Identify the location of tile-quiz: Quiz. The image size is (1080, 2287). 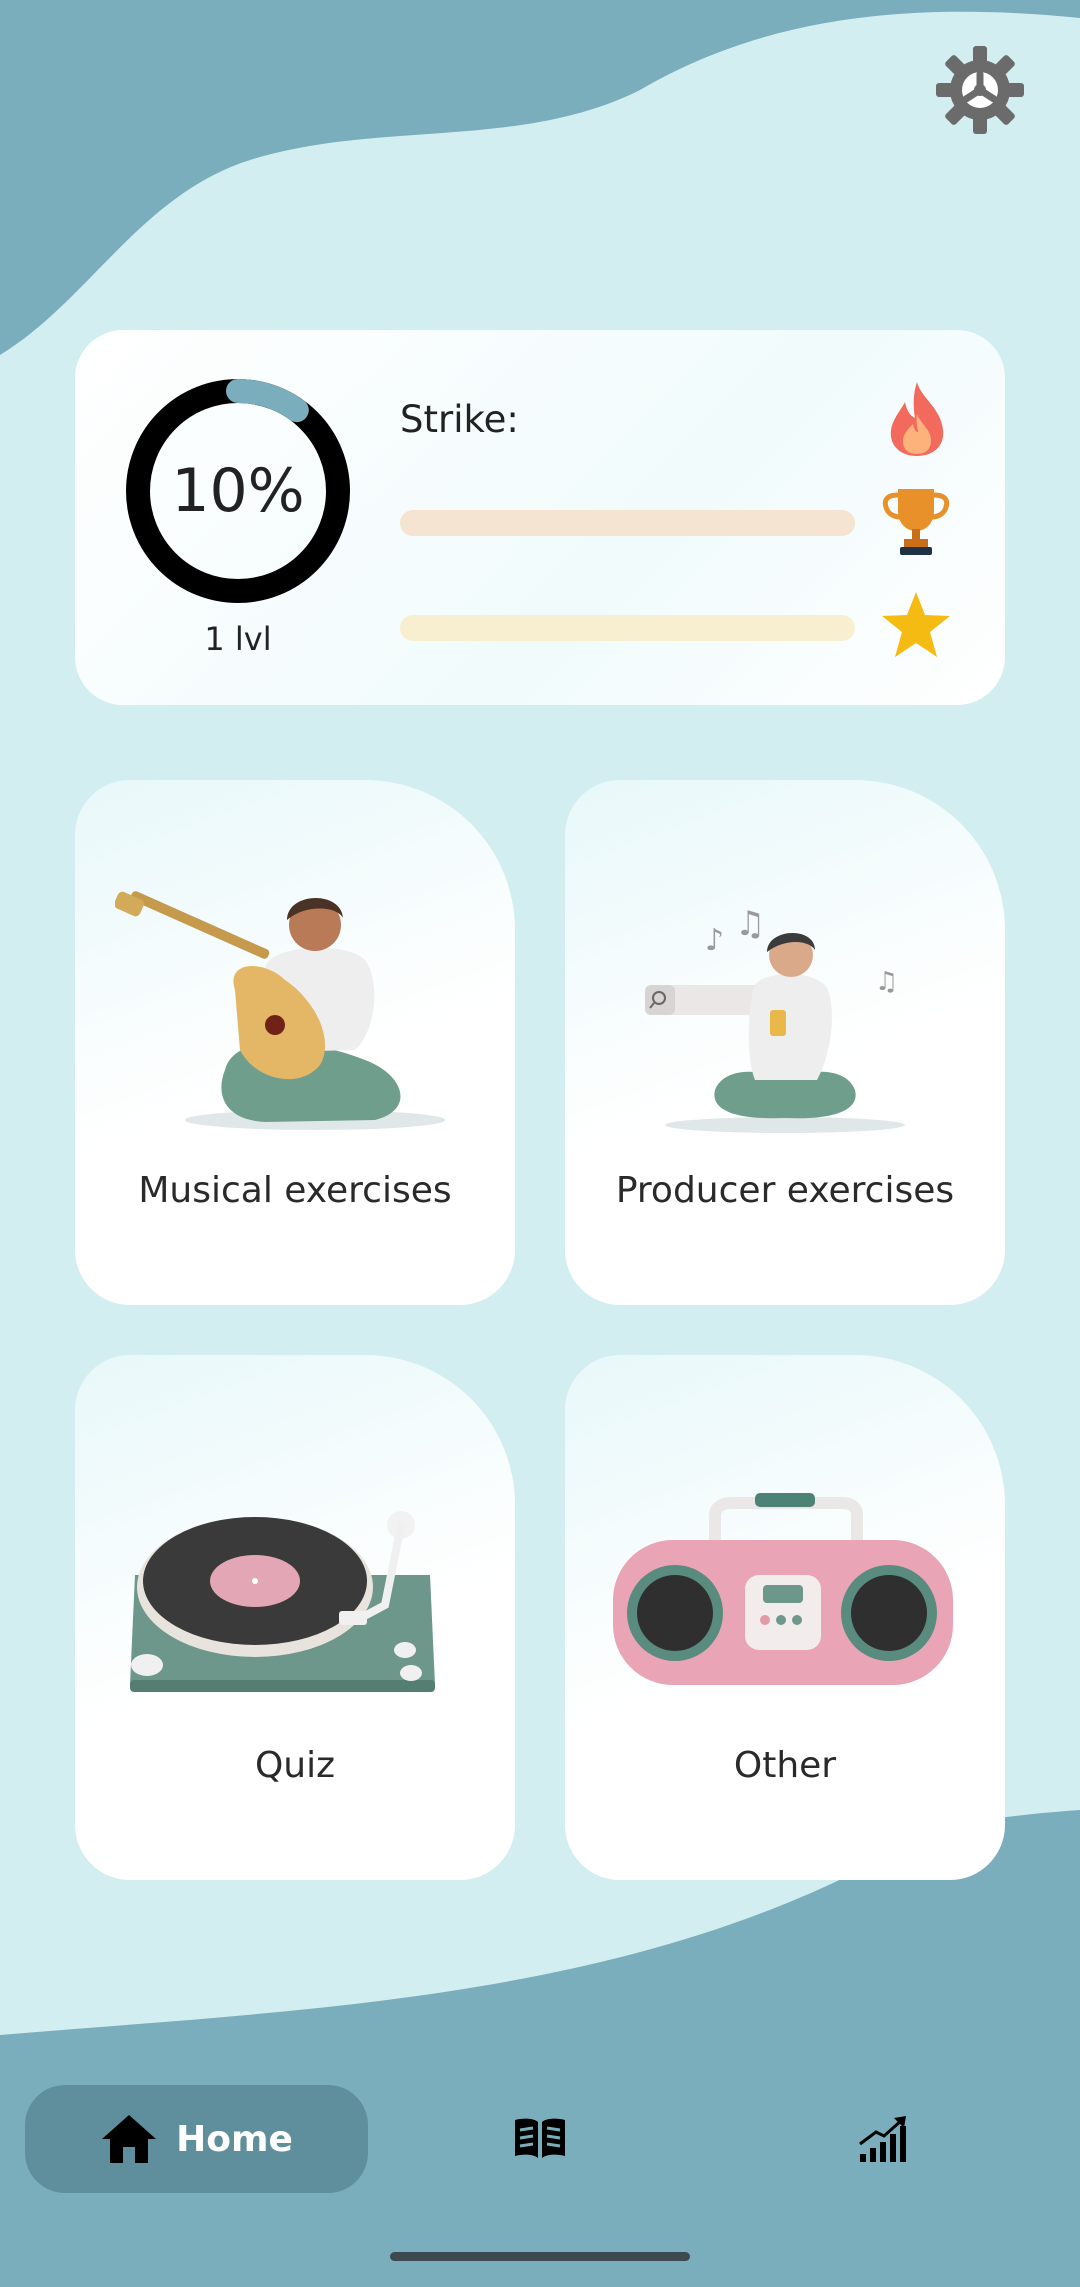
(295, 1617).